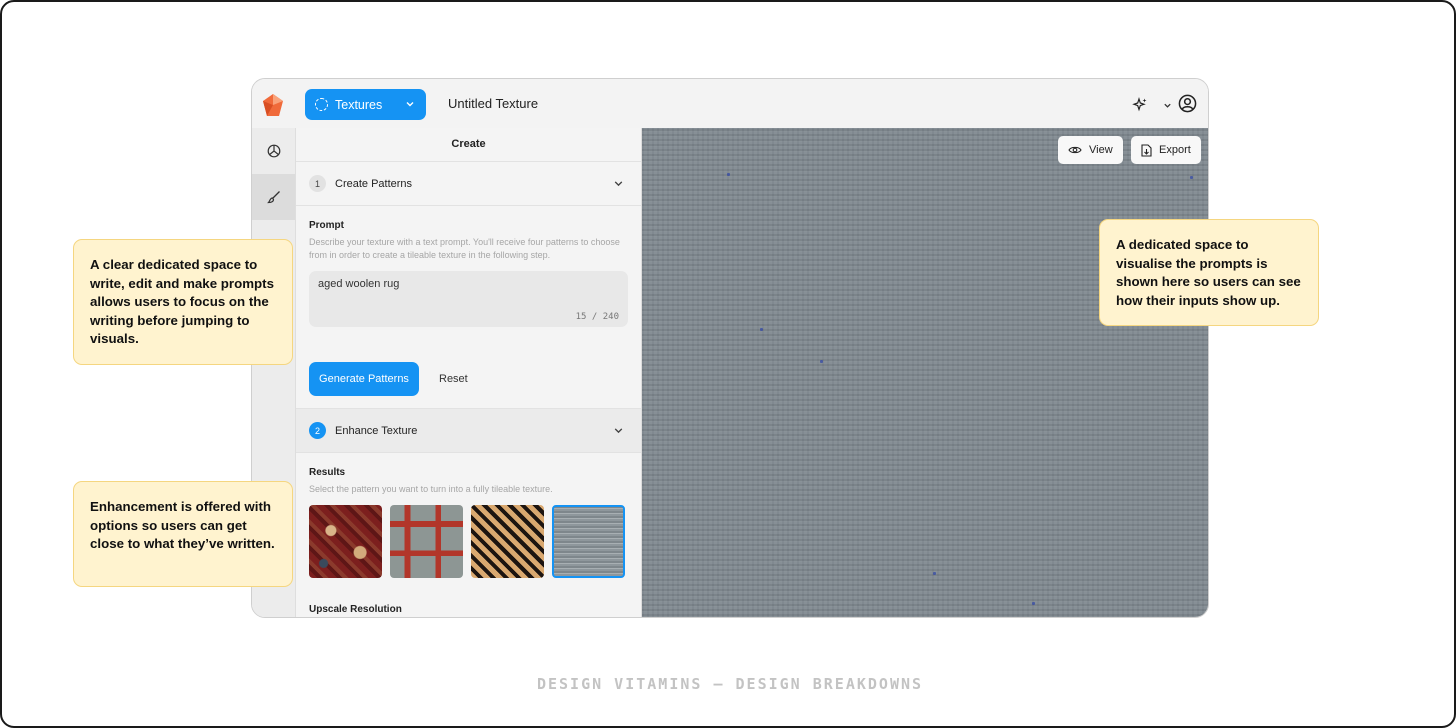 Image resolution: width=1456 pixels, height=728 pixels. I want to click on footer-credit: DESIGN VITAMINS – DESIGN BREAKDOWNS, so click(730, 684).